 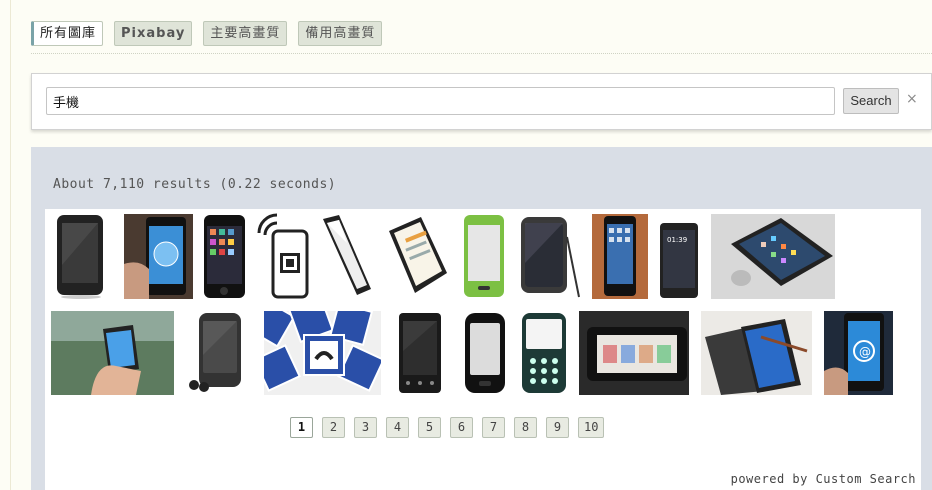 I want to click on thumb-phone-black-slanted, so click(x=346, y=256).